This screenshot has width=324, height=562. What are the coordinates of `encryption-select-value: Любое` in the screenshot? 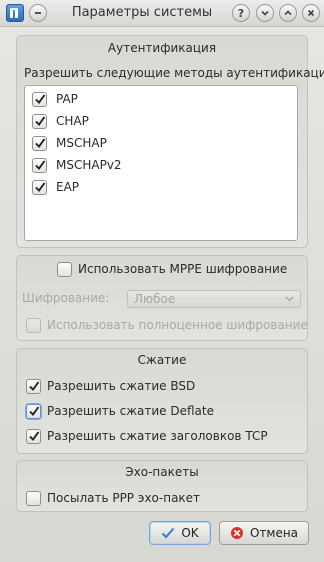 It's located at (155, 299).